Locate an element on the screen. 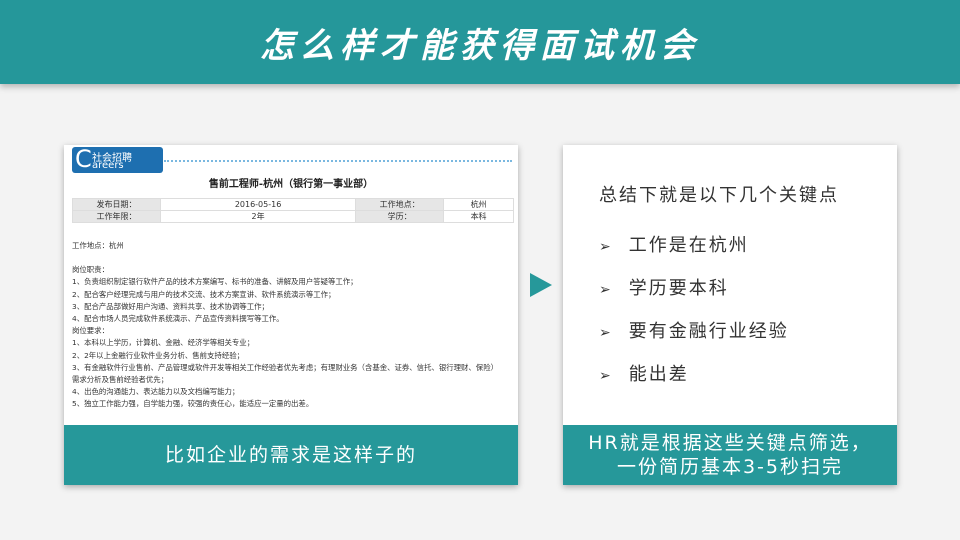 Image resolution: width=960 pixels, height=540 pixels. description-line: 工作地点：杭州 is located at coordinates (98, 245).